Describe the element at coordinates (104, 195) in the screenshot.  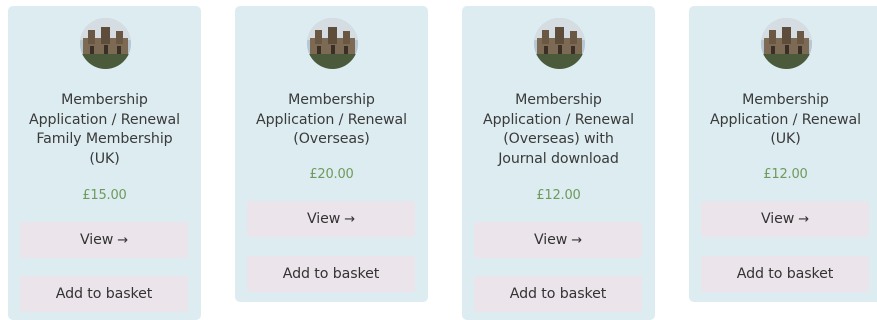
I see `product-price: £15.00` at that location.